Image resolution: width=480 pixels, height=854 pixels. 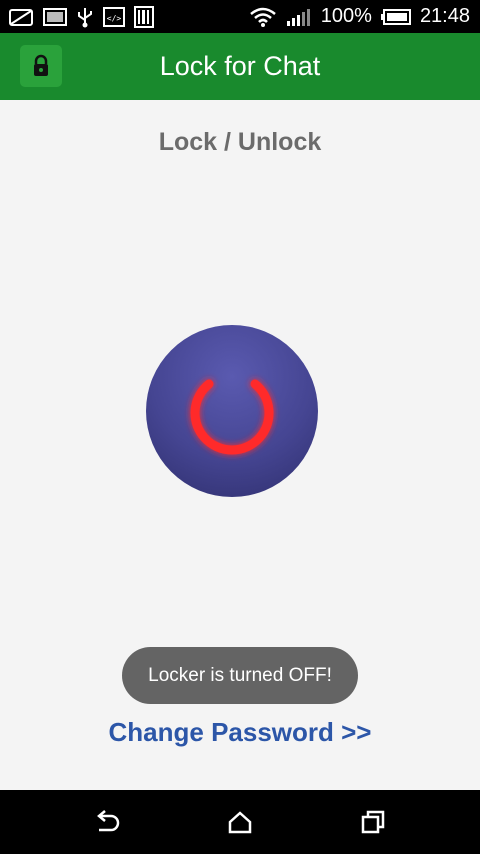 What do you see at coordinates (107, 822) in the screenshot?
I see `back-icon` at bounding box center [107, 822].